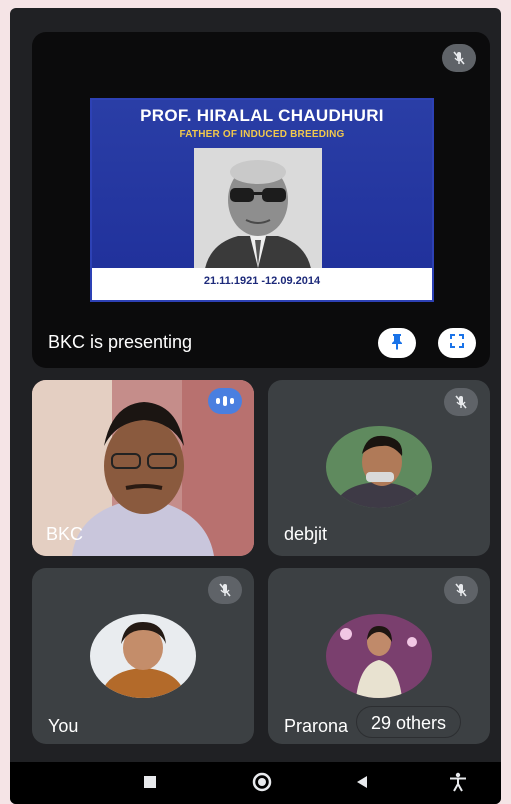  Describe the element at coordinates (63, 726) in the screenshot. I see `participant-name: You` at that location.